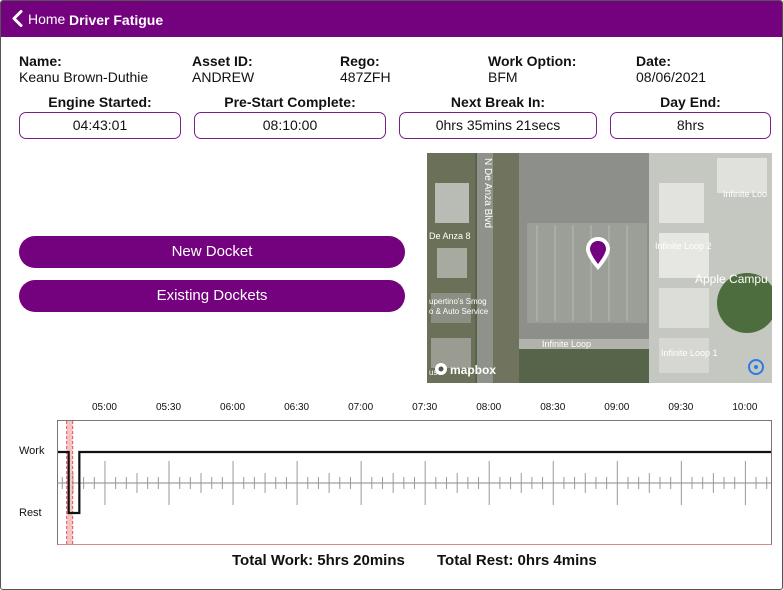  What do you see at coordinates (297, 407) in the screenshot?
I see `time-tick-label: 06:30` at bounding box center [297, 407].